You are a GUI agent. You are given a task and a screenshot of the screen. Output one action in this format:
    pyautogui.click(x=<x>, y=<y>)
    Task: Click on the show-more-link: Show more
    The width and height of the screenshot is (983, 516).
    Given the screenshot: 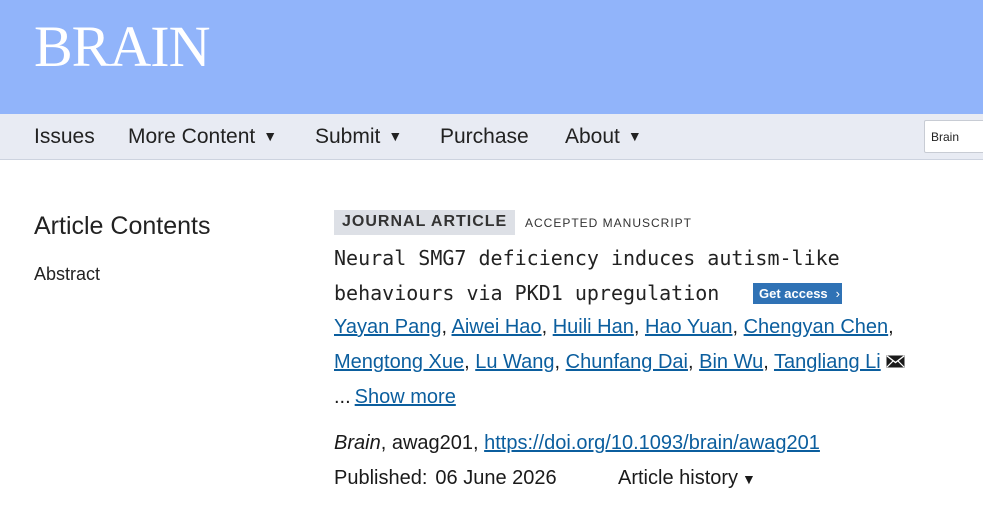 What is the action you would take?
    pyautogui.click(x=405, y=397)
    